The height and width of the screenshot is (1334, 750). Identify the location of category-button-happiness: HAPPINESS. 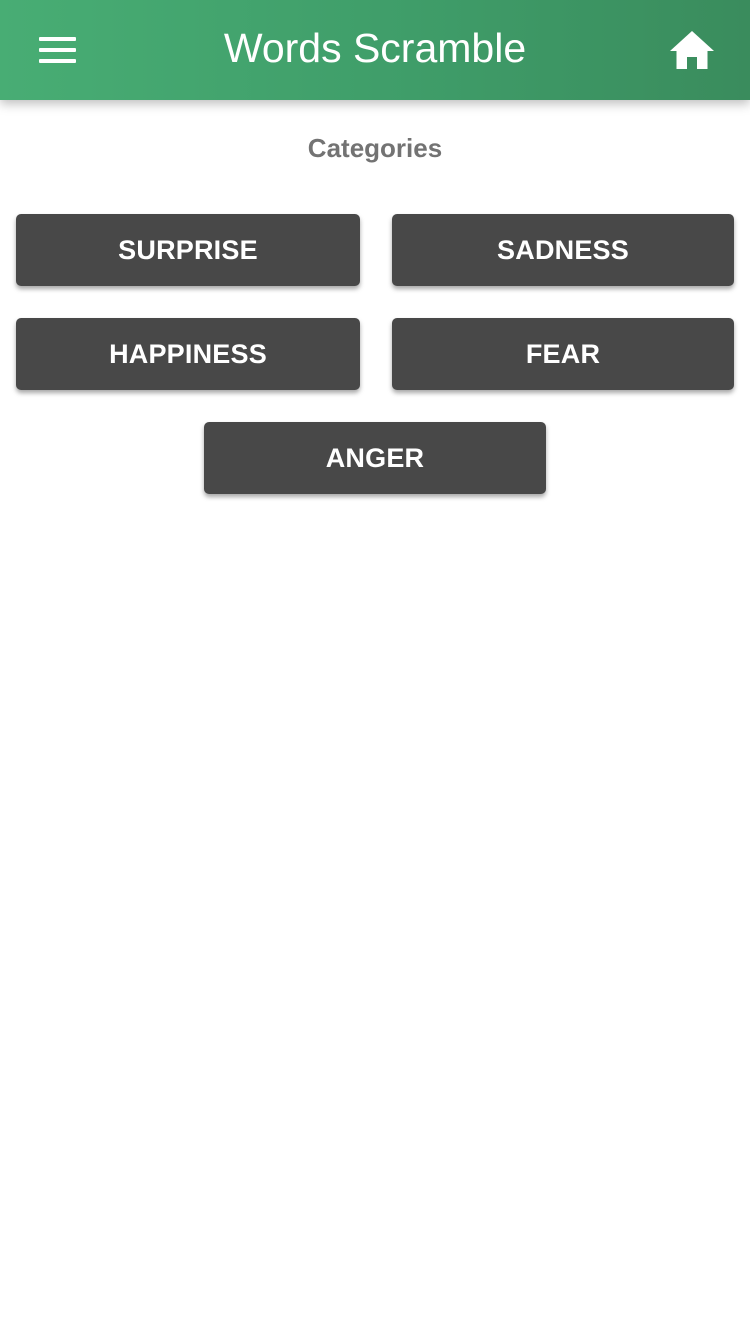
(188, 354).